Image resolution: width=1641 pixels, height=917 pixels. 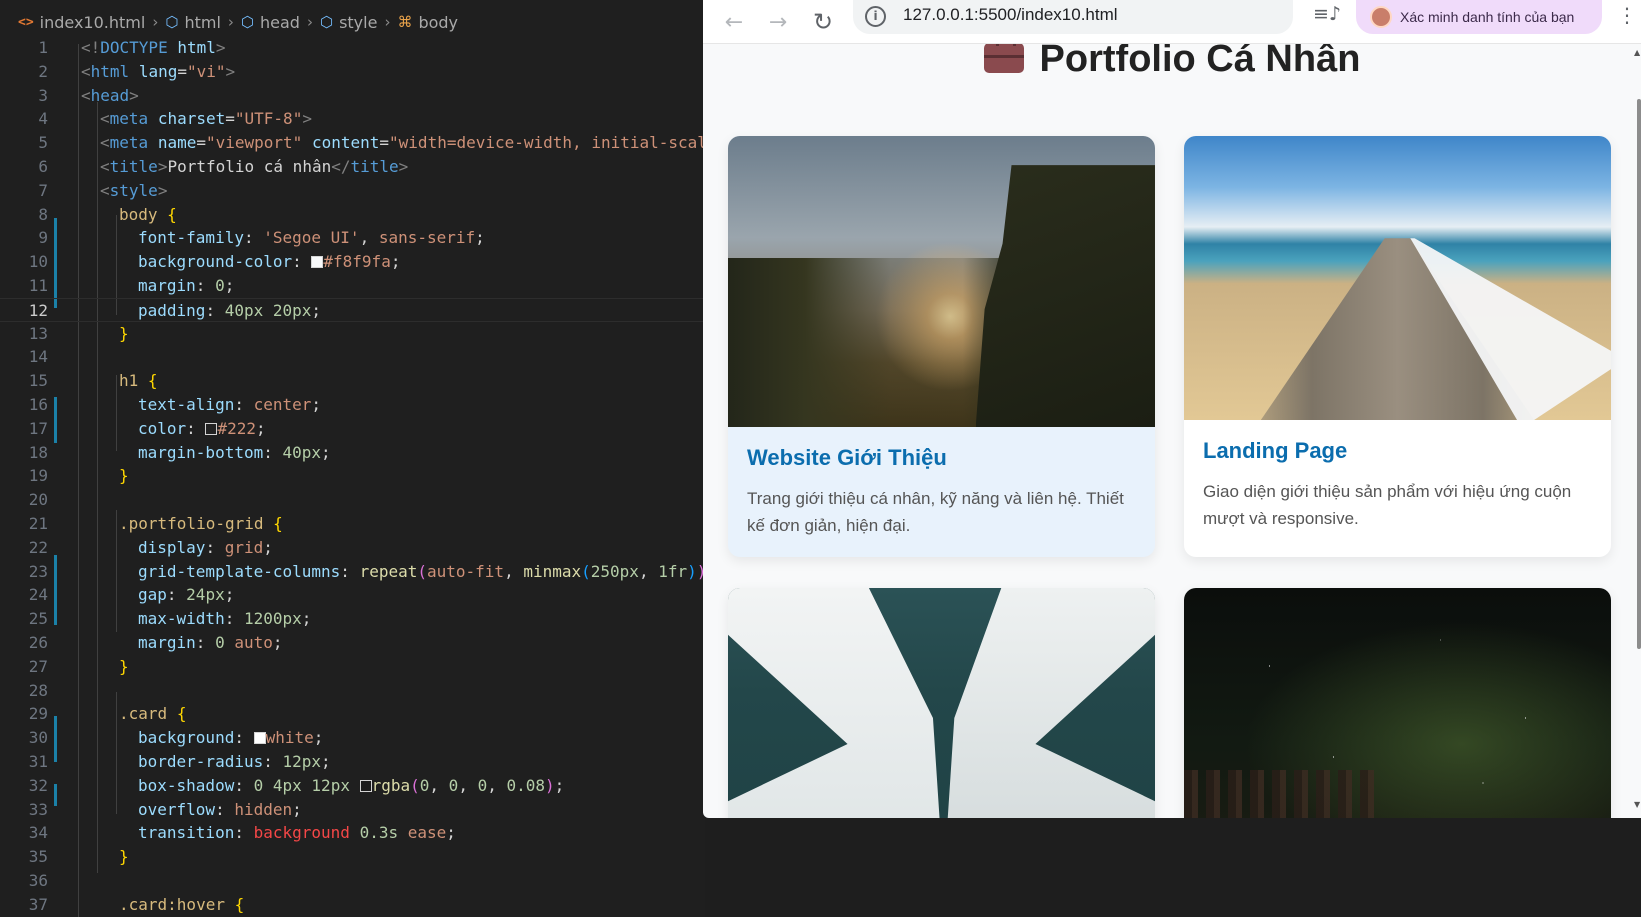 I want to click on code-text: background: white;, so click(x=230, y=738).